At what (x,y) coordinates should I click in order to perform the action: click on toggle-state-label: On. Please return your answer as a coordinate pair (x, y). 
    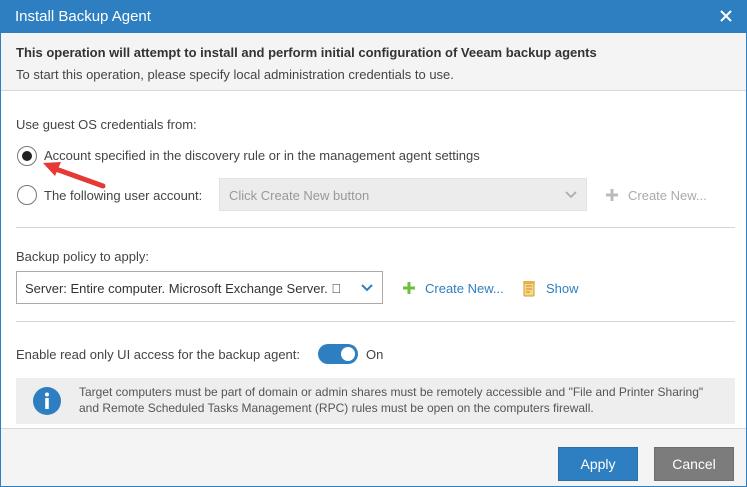
    Looking at the image, I should click on (375, 354).